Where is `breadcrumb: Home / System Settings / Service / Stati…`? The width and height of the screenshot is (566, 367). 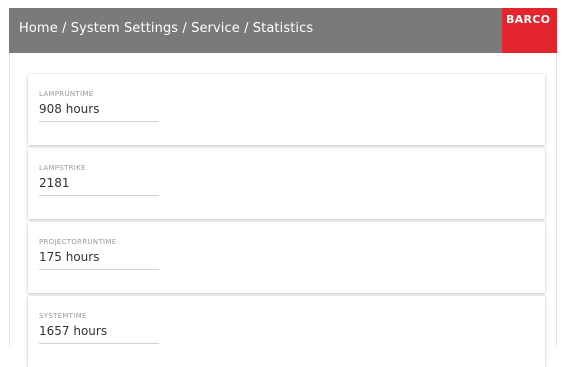
breadcrumb: Home / System Settings / Service / Stati… is located at coordinates (166, 28).